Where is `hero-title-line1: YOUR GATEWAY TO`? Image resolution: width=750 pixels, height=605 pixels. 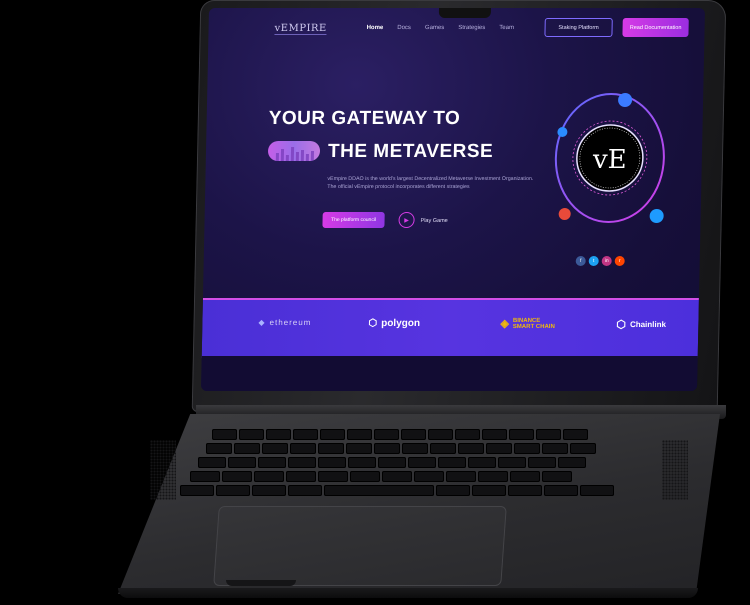 hero-title-line1: YOUR GATEWAY TO is located at coordinates (364, 118).